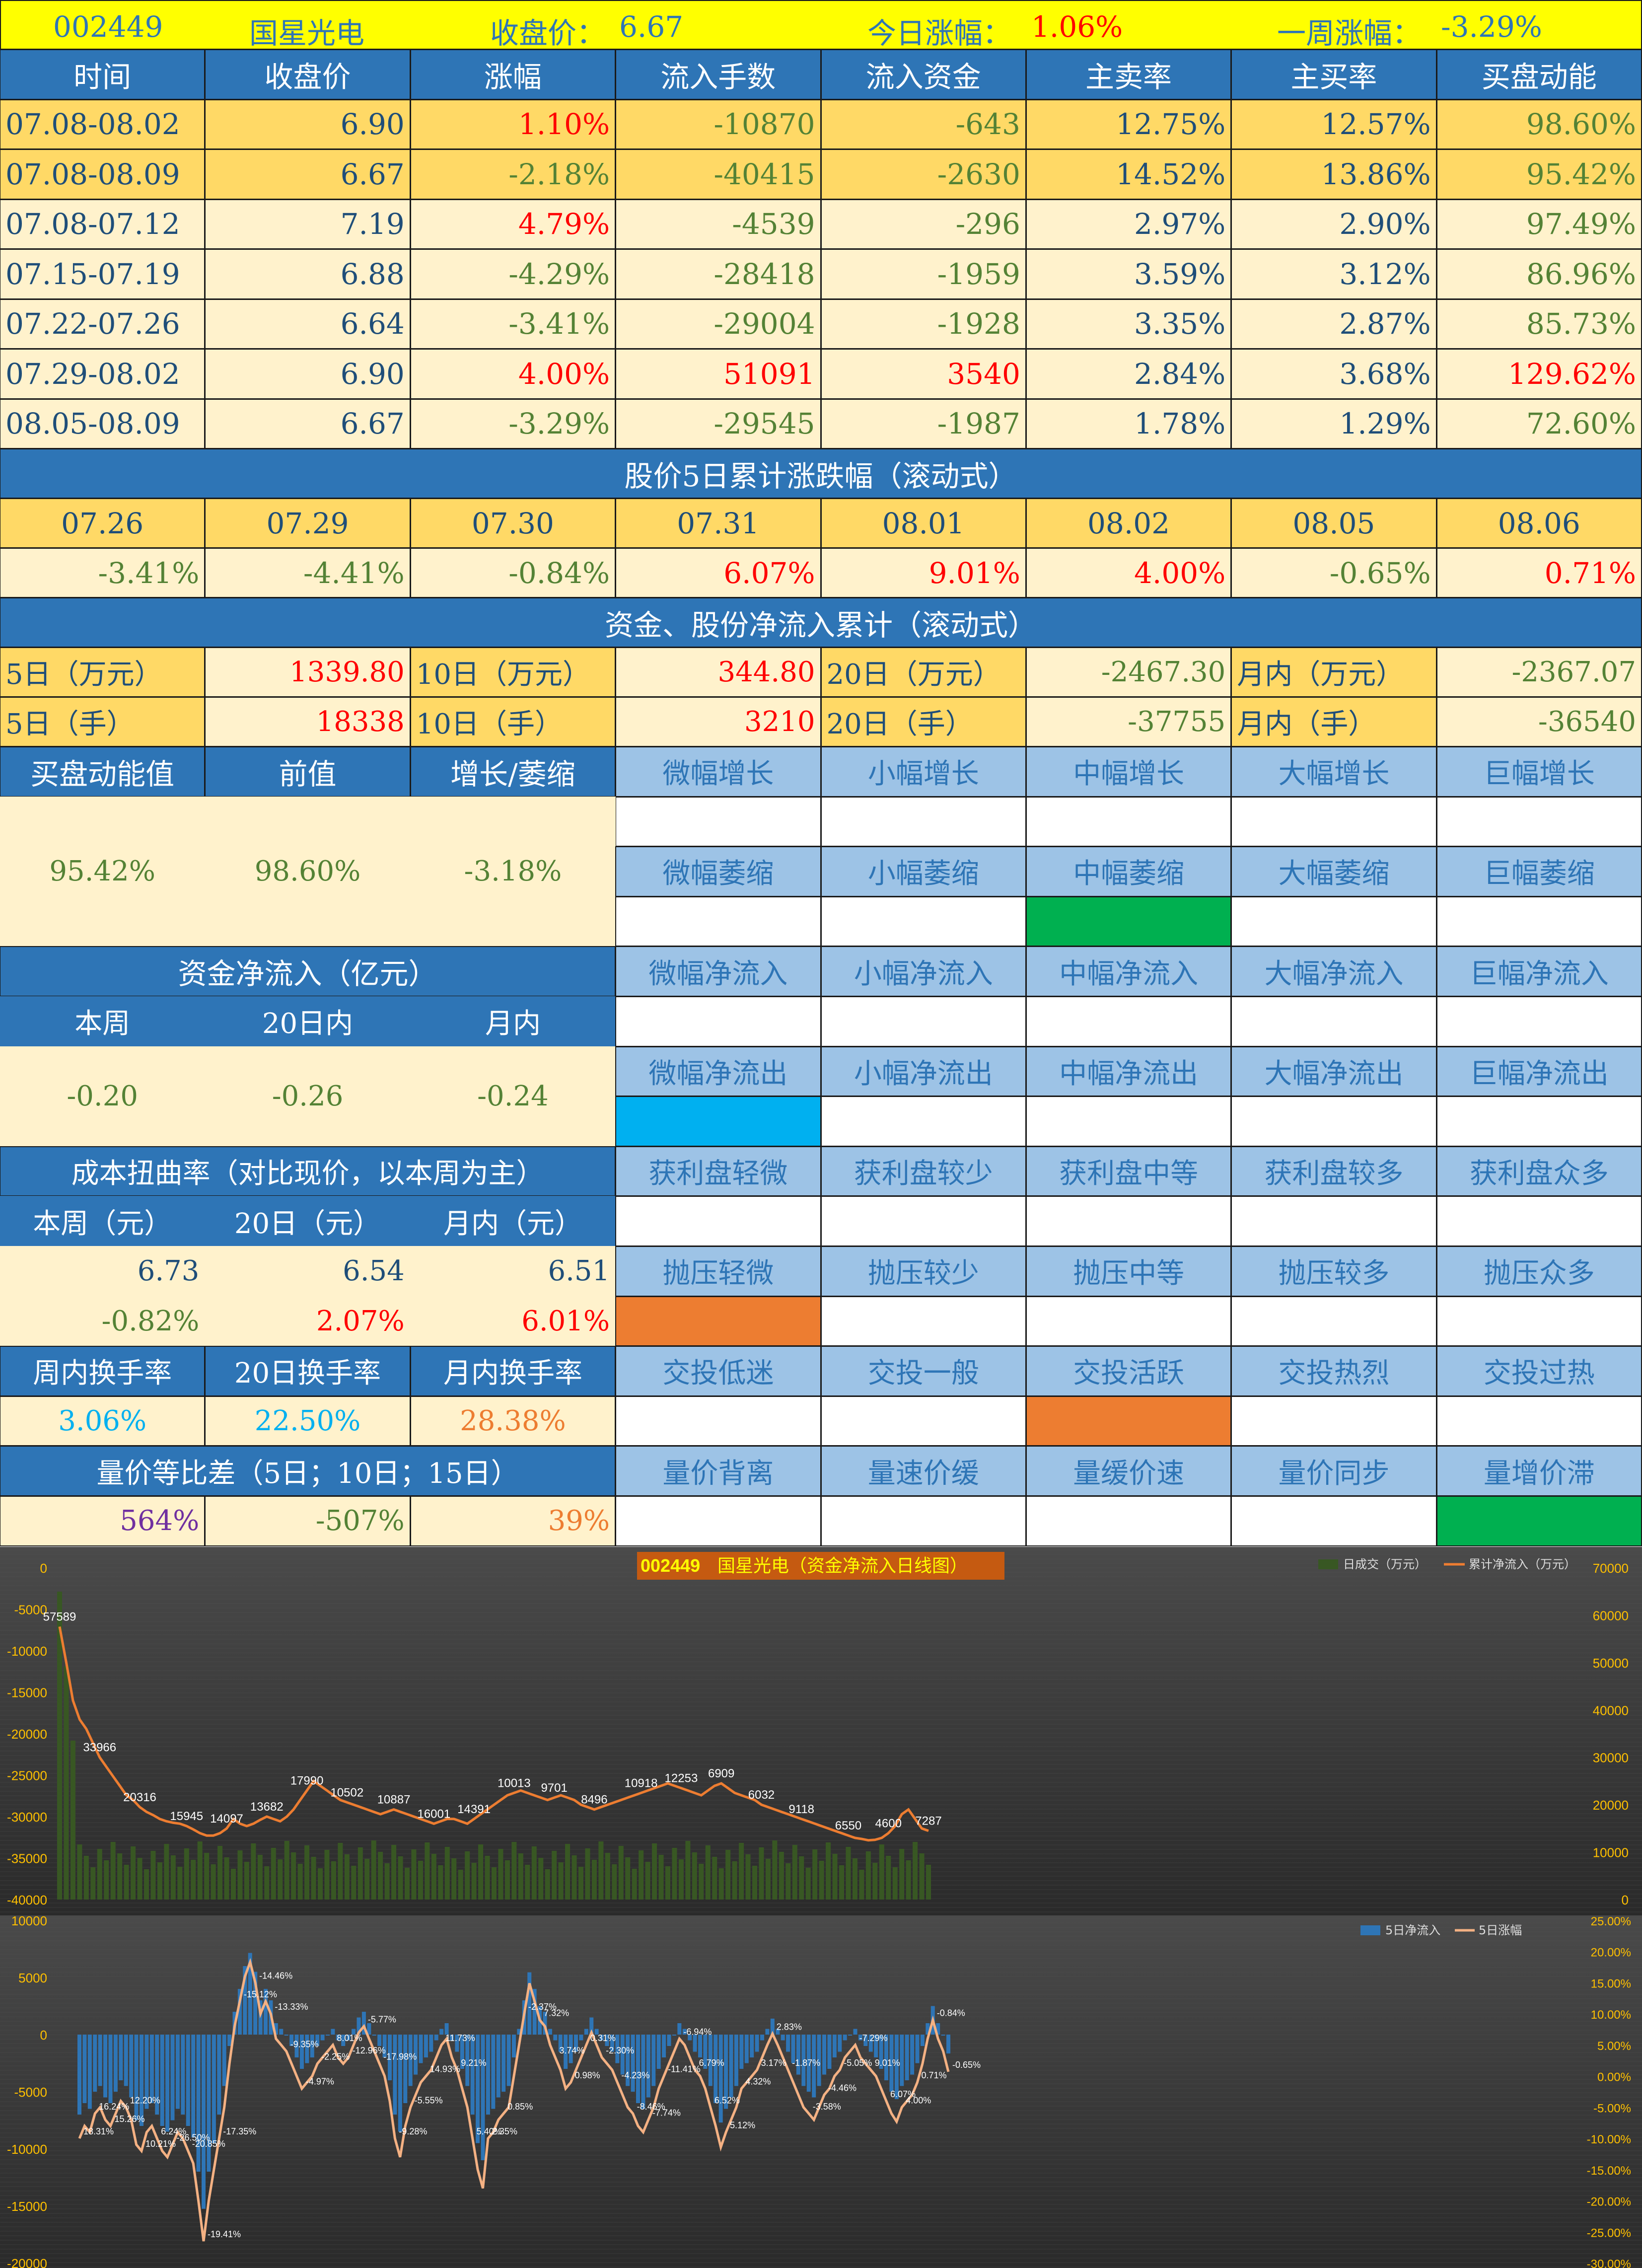 The height and width of the screenshot is (2268, 1642). What do you see at coordinates (718, 672) in the screenshot?
I see `netflow-value: 344.80` at bounding box center [718, 672].